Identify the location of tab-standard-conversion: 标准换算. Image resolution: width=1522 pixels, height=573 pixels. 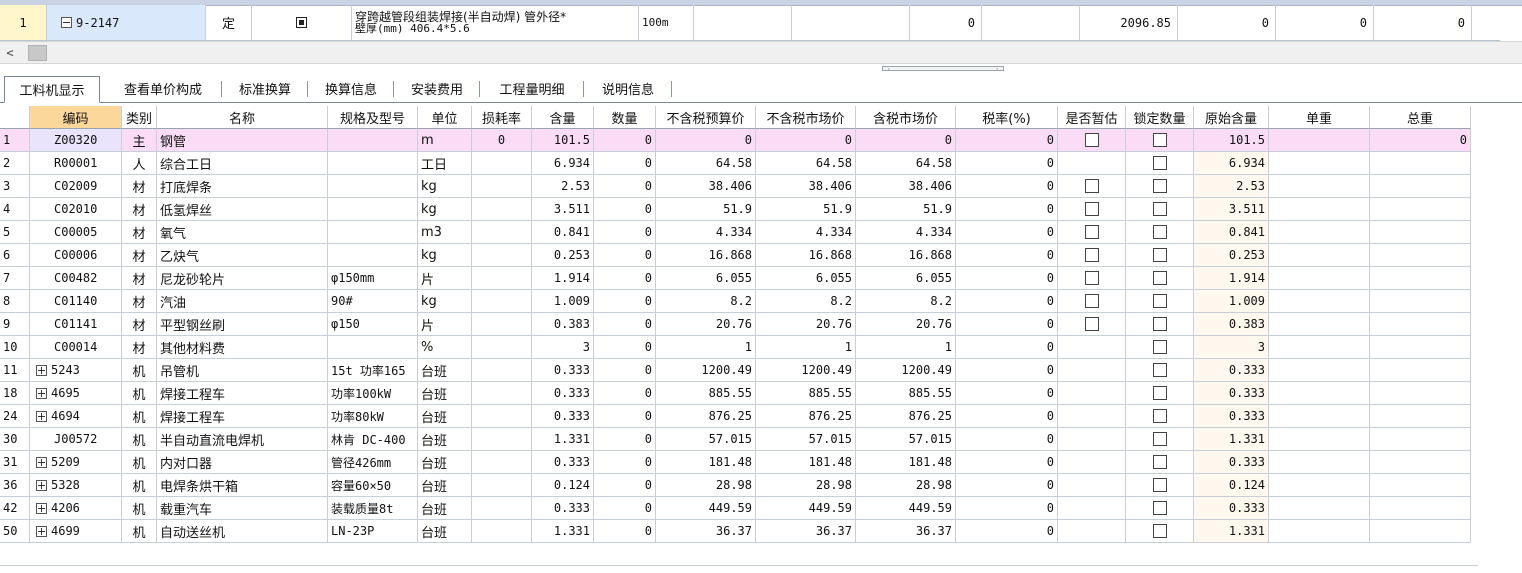
(265, 88).